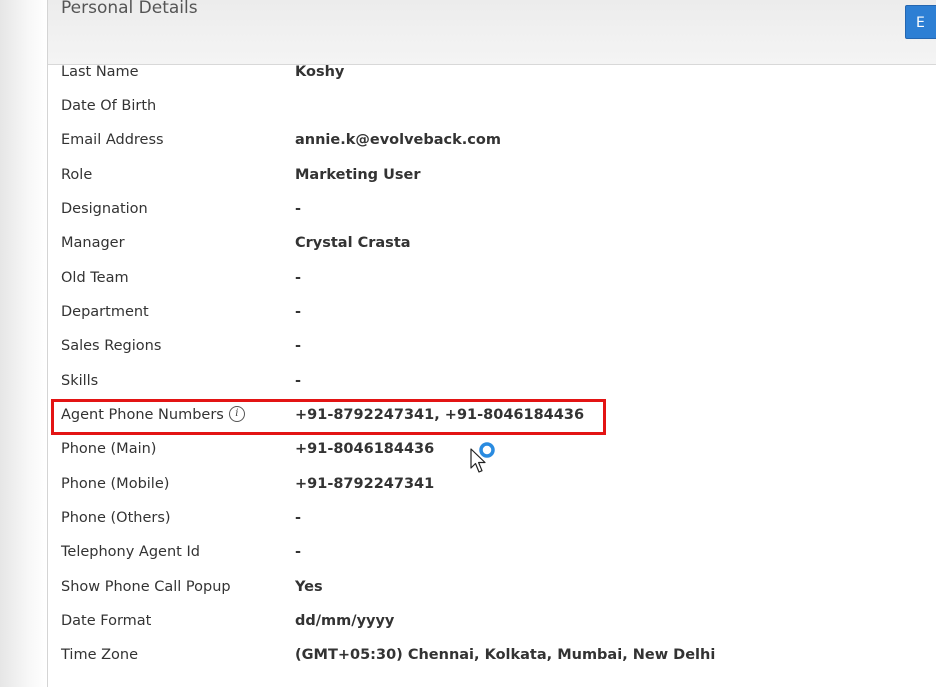 The image size is (936, 687). Describe the element at coordinates (146, 587) in the screenshot. I see `field-label: Show Phone Call Popup` at that location.